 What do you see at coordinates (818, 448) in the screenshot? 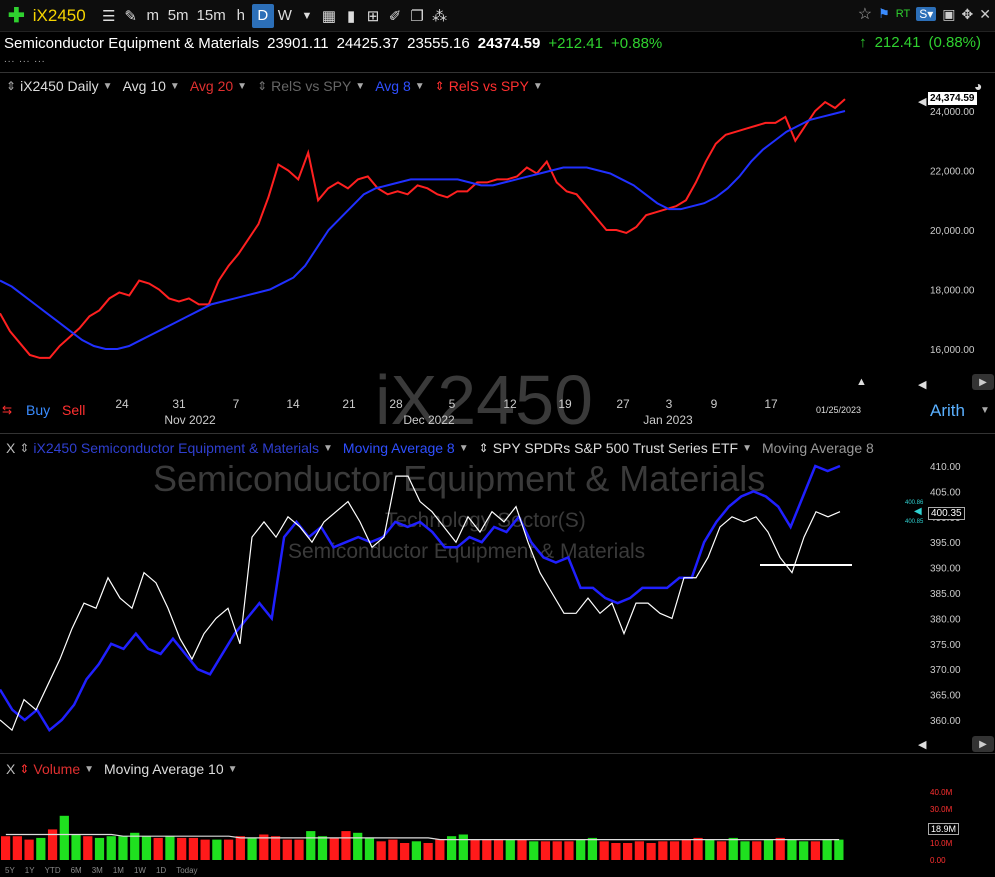
I see `rs-legend-ma8-gray: Moving Average 8` at bounding box center [818, 448].